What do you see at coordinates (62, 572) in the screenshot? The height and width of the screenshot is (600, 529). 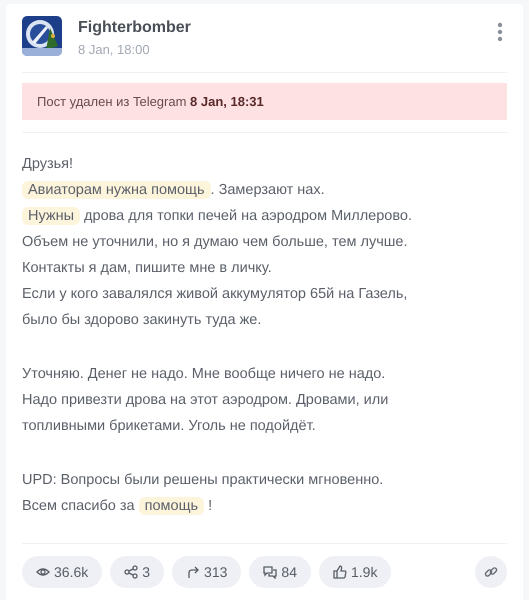 I see `stat-button: 36.6k` at bounding box center [62, 572].